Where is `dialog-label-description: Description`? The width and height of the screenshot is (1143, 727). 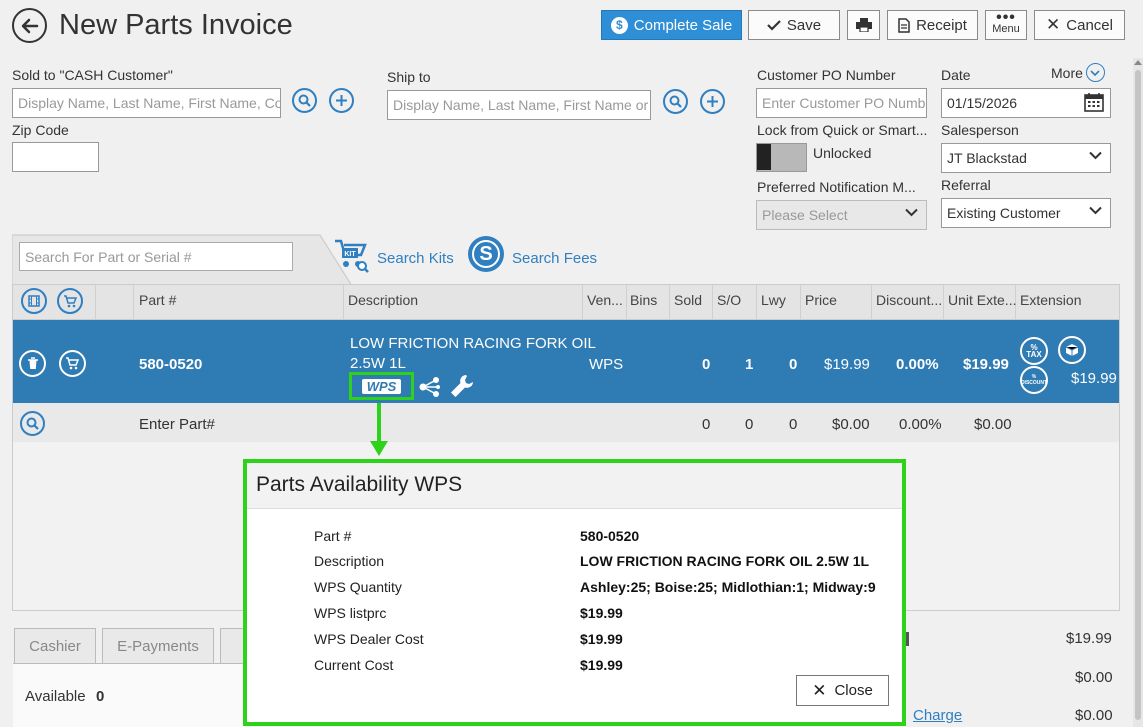
dialog-label-description: Description is located at coordinates (349, 561).